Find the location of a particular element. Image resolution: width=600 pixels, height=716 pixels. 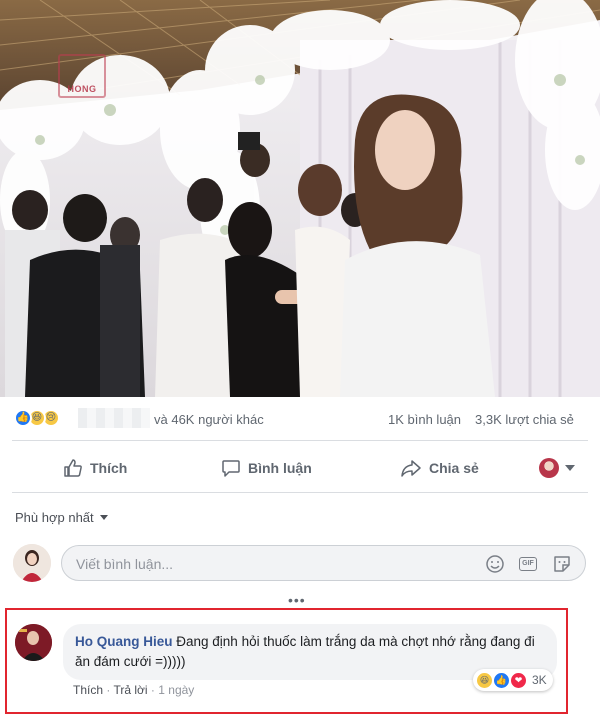

comment-composer: GIF is located at coordinates (323, 563).